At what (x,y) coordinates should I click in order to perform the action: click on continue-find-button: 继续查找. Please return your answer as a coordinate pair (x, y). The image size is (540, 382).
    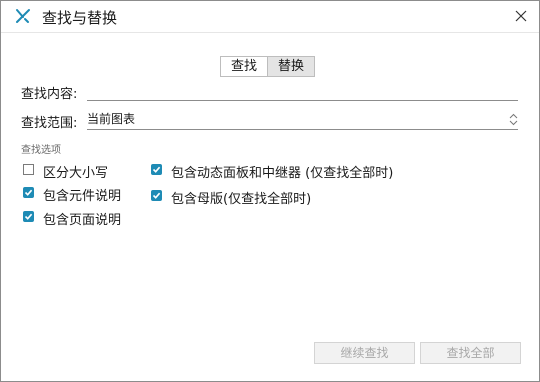
    Looking at the image, I should click on (364, 353).